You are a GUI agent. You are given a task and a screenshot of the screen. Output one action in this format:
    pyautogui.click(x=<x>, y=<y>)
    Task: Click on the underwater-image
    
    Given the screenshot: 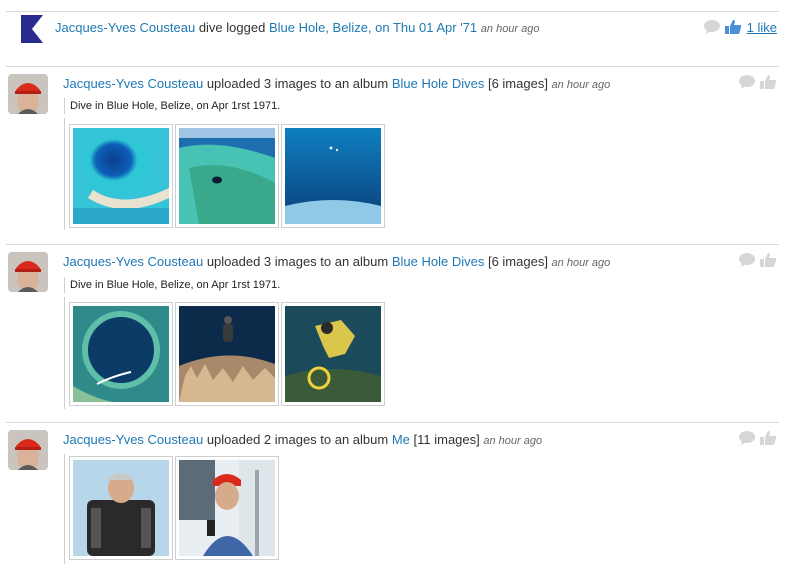 What is the action you would take?
    pyautogui.click(x=333, y=176)
    